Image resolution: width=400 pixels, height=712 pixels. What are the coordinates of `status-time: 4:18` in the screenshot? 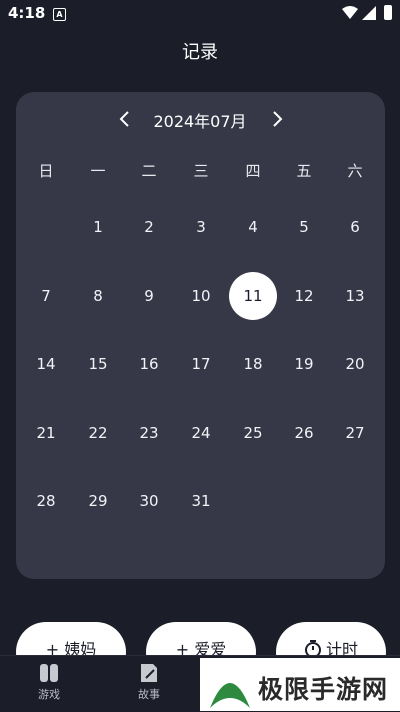 It's located at (27, 13).